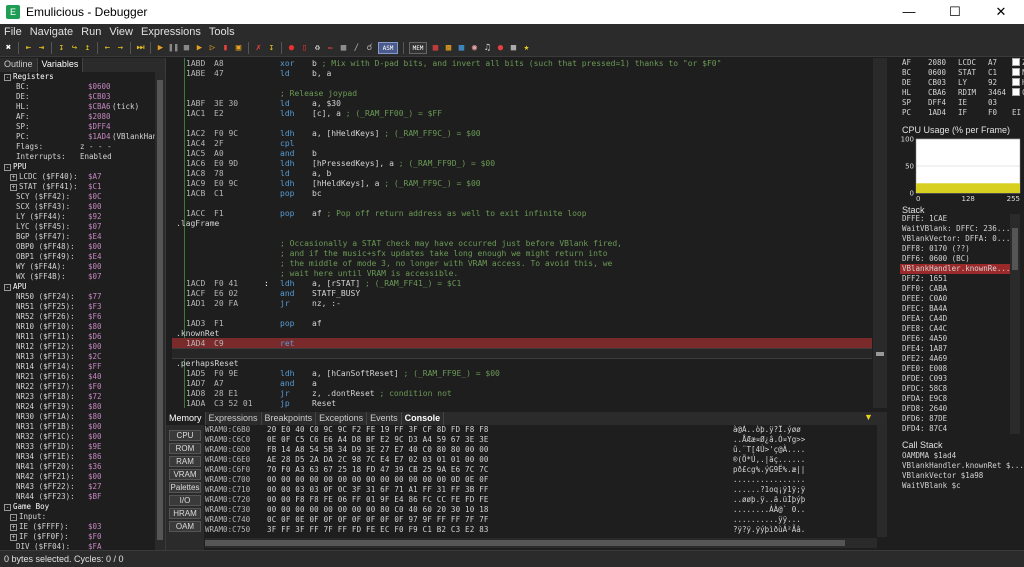 This screenshot has height=567, width=1024. Describe the element at coordinates (77, 546) in the screenshot. I see `variable-row: DIV ($FF04): $FA` at that location.